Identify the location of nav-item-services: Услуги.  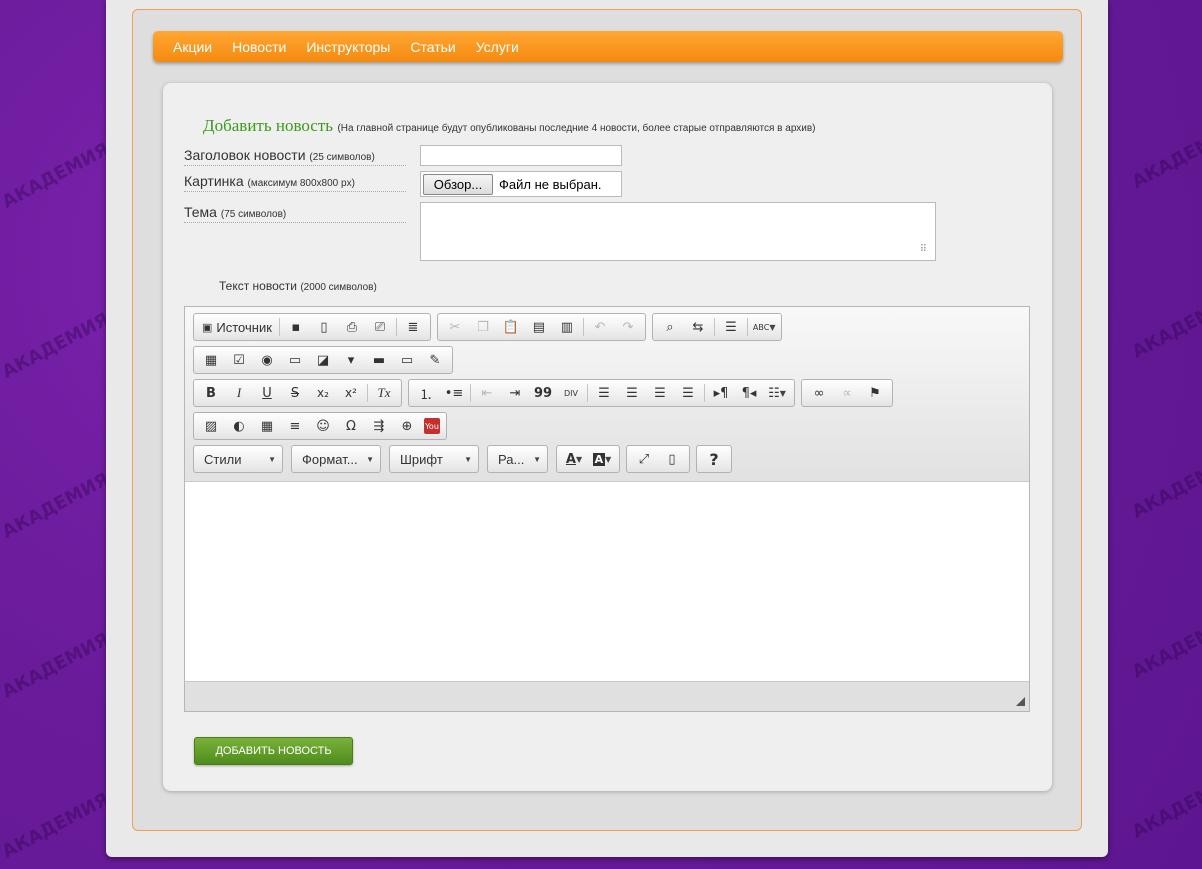
(497, 47).